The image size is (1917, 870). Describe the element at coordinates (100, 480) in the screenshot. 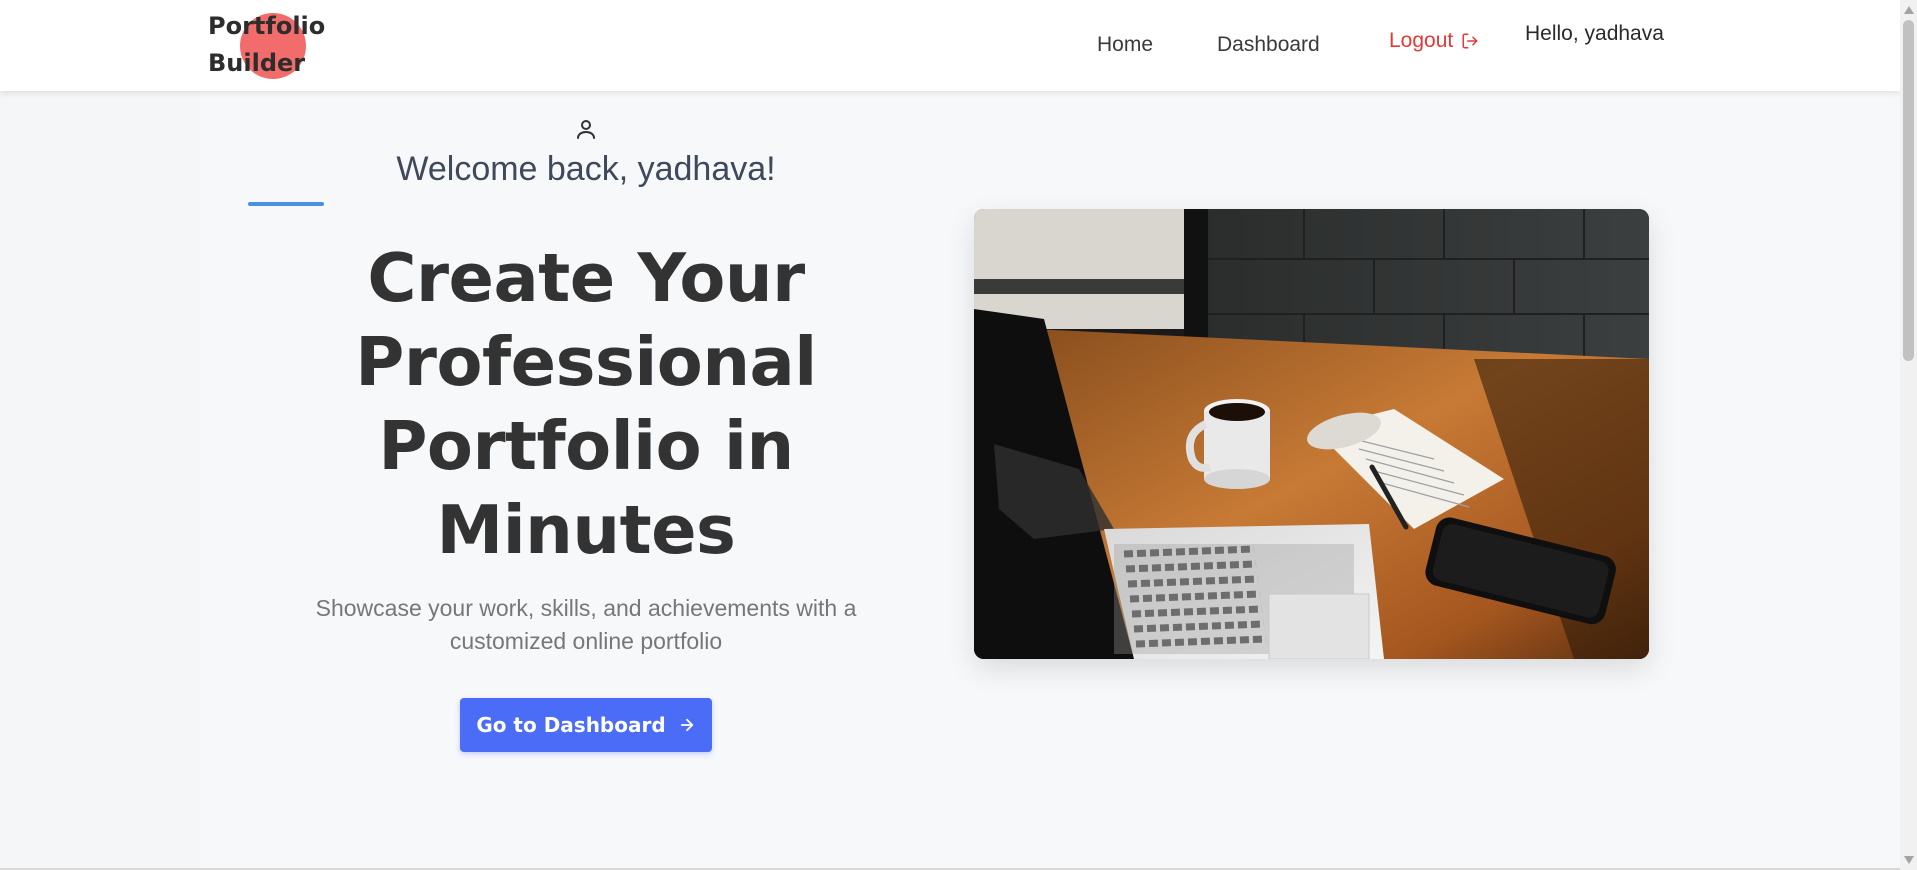

I see `page-left-strip` at that location.